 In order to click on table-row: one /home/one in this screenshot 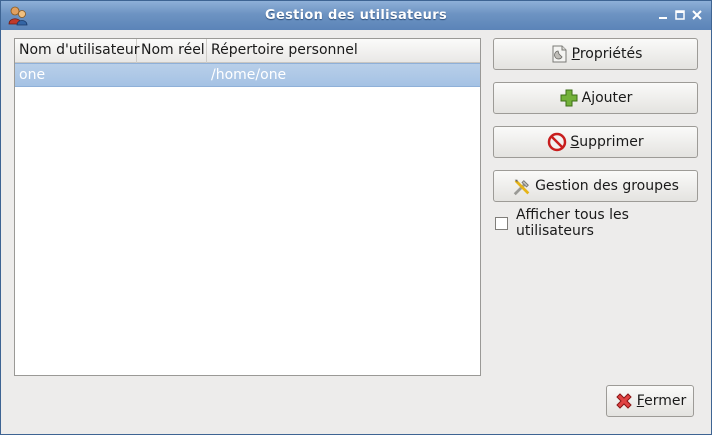, I will do `click(247, 75)`.